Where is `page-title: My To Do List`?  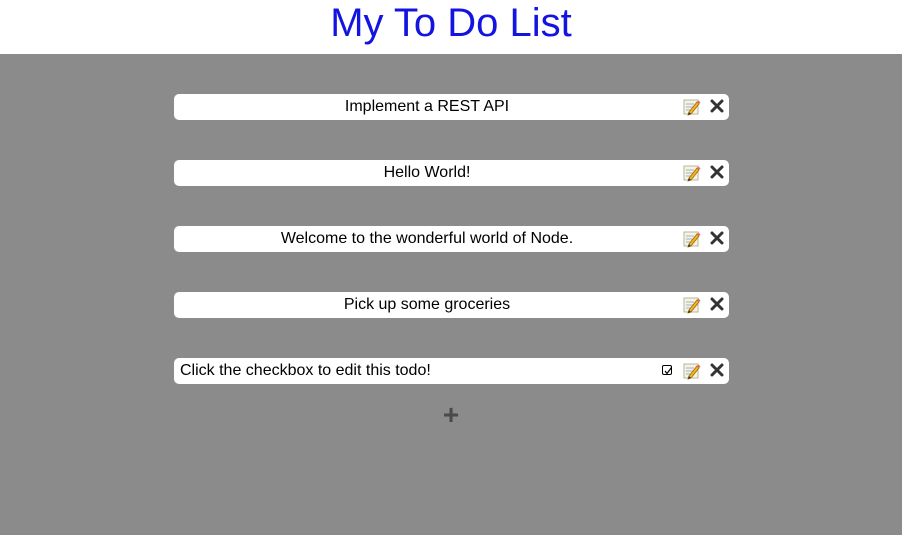
page-title: My To Do List is located at coordinates (451, 23).